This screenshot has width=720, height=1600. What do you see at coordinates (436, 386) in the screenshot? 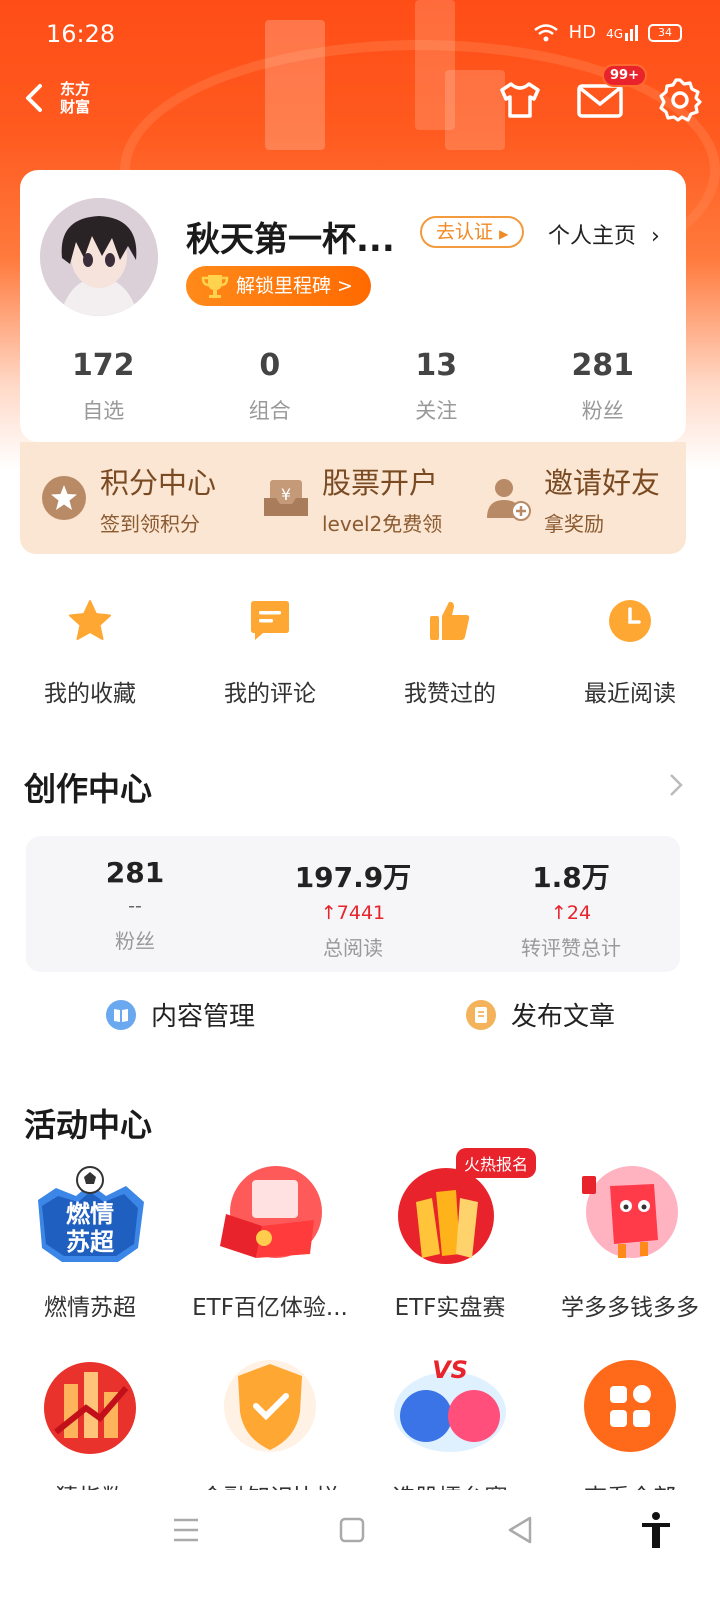
I see `stat-following: 13 关注` at bounding box center [436, 386].